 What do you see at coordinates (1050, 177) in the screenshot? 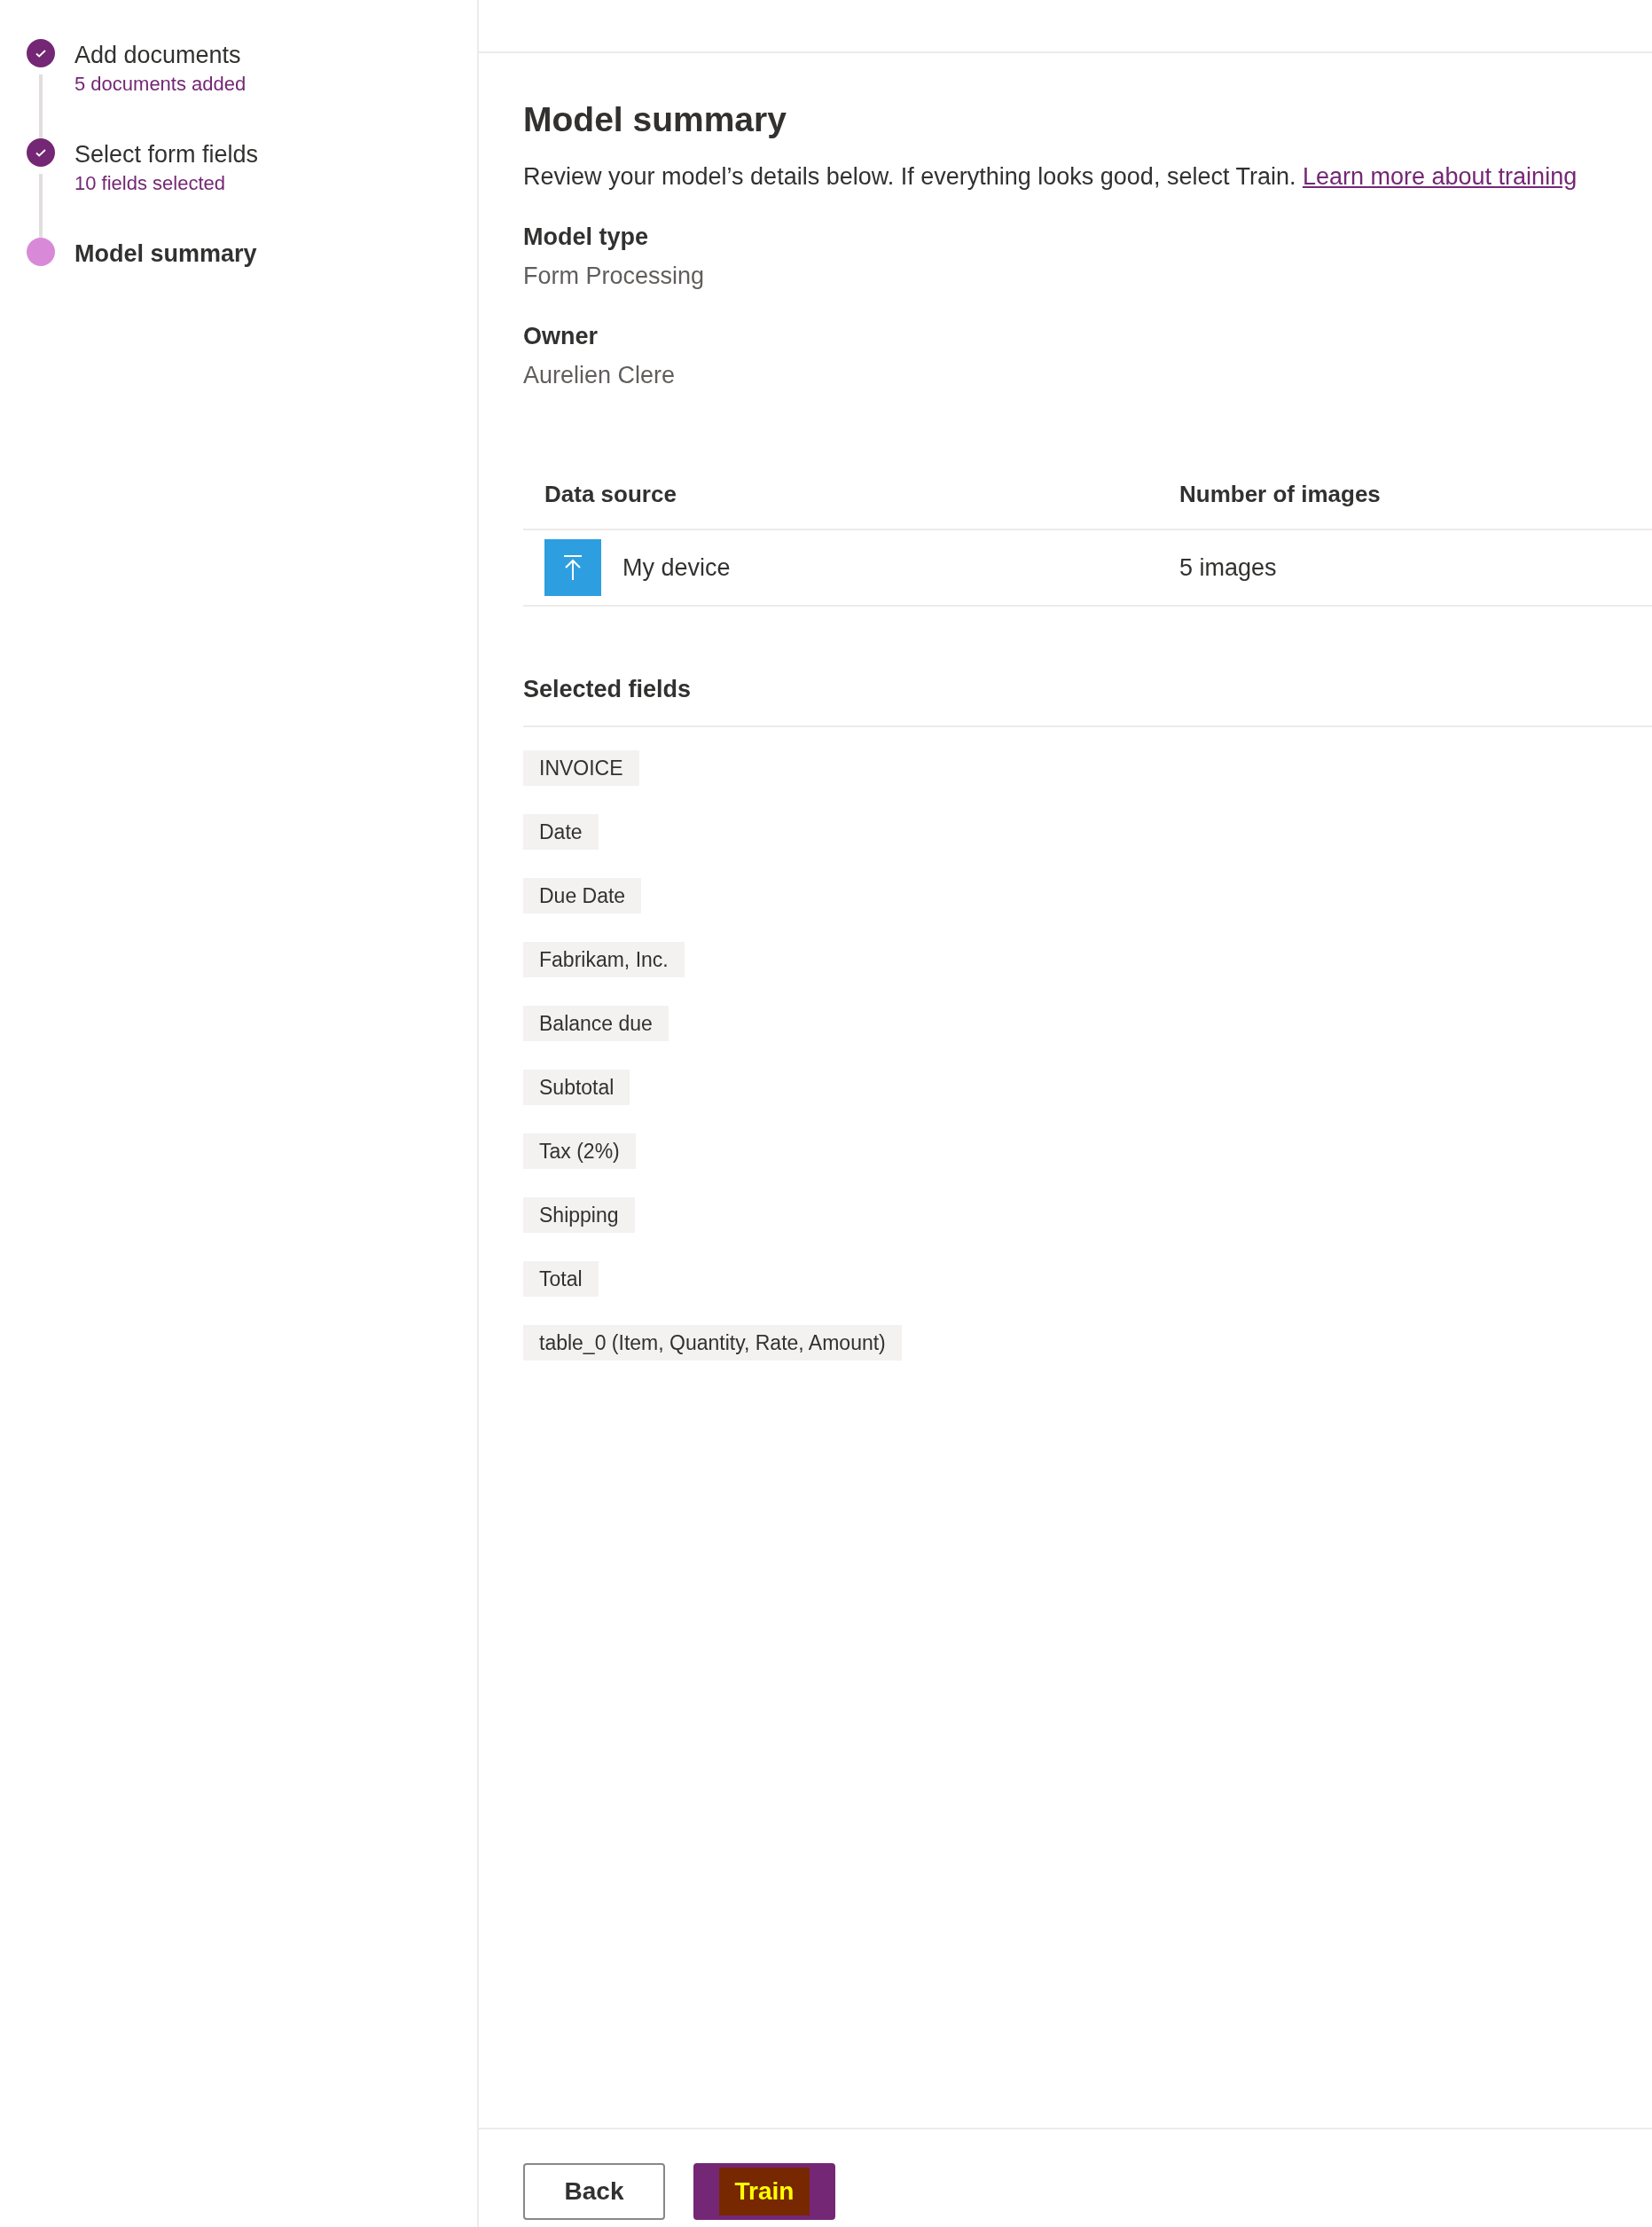
I see `intro-text: Review your model’s details below. If everything looks good, select Train. Learn more about training` at bounding box center [1050, 177].